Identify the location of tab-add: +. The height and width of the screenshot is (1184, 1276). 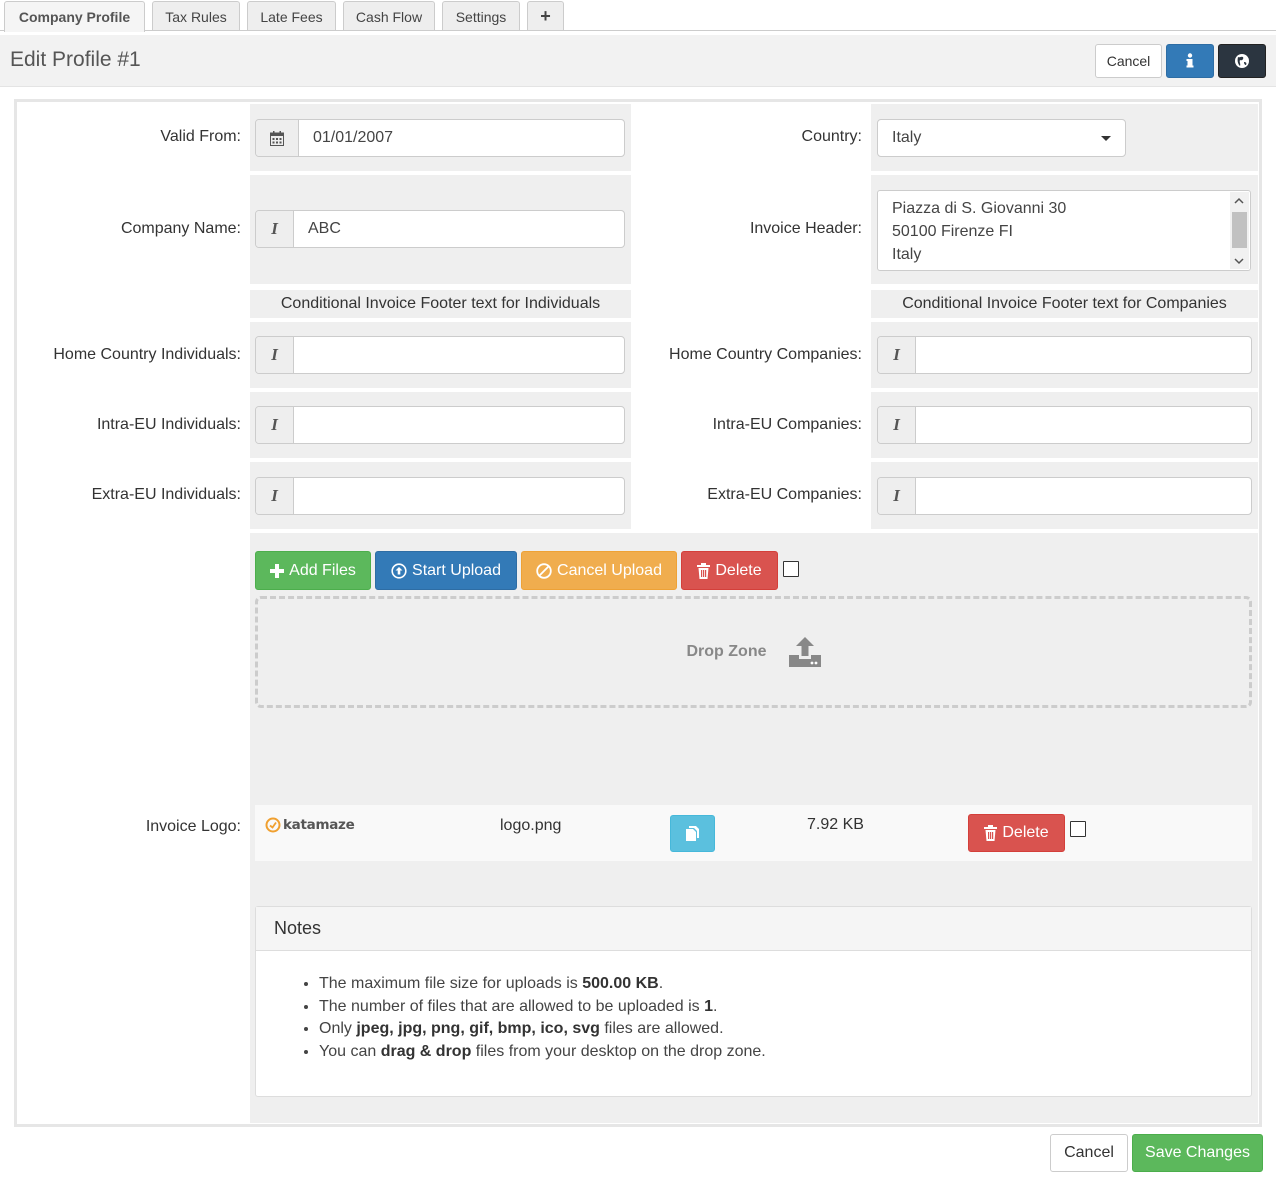
(545, 16).